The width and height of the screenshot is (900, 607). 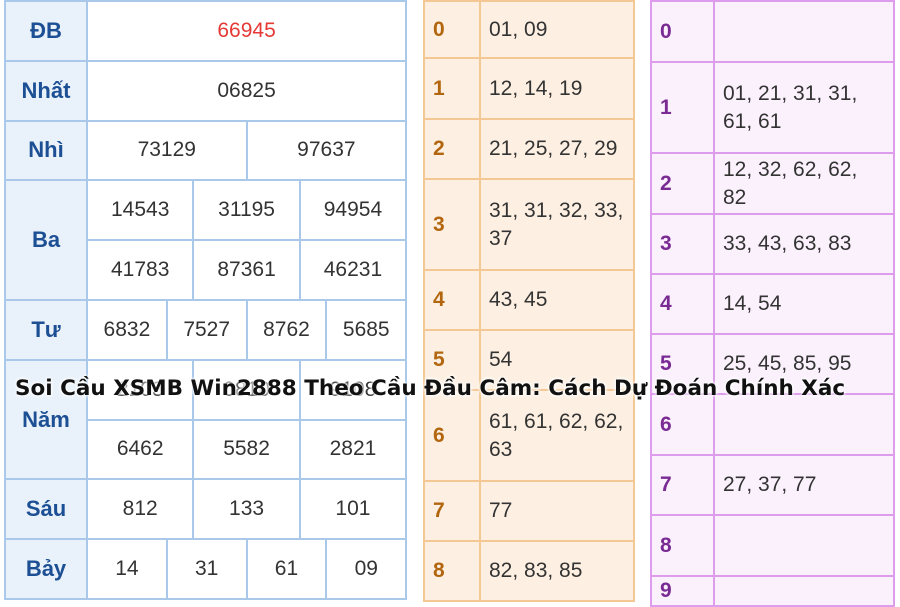 I want to click on tail-row: 0, so click(x=772, y=31).